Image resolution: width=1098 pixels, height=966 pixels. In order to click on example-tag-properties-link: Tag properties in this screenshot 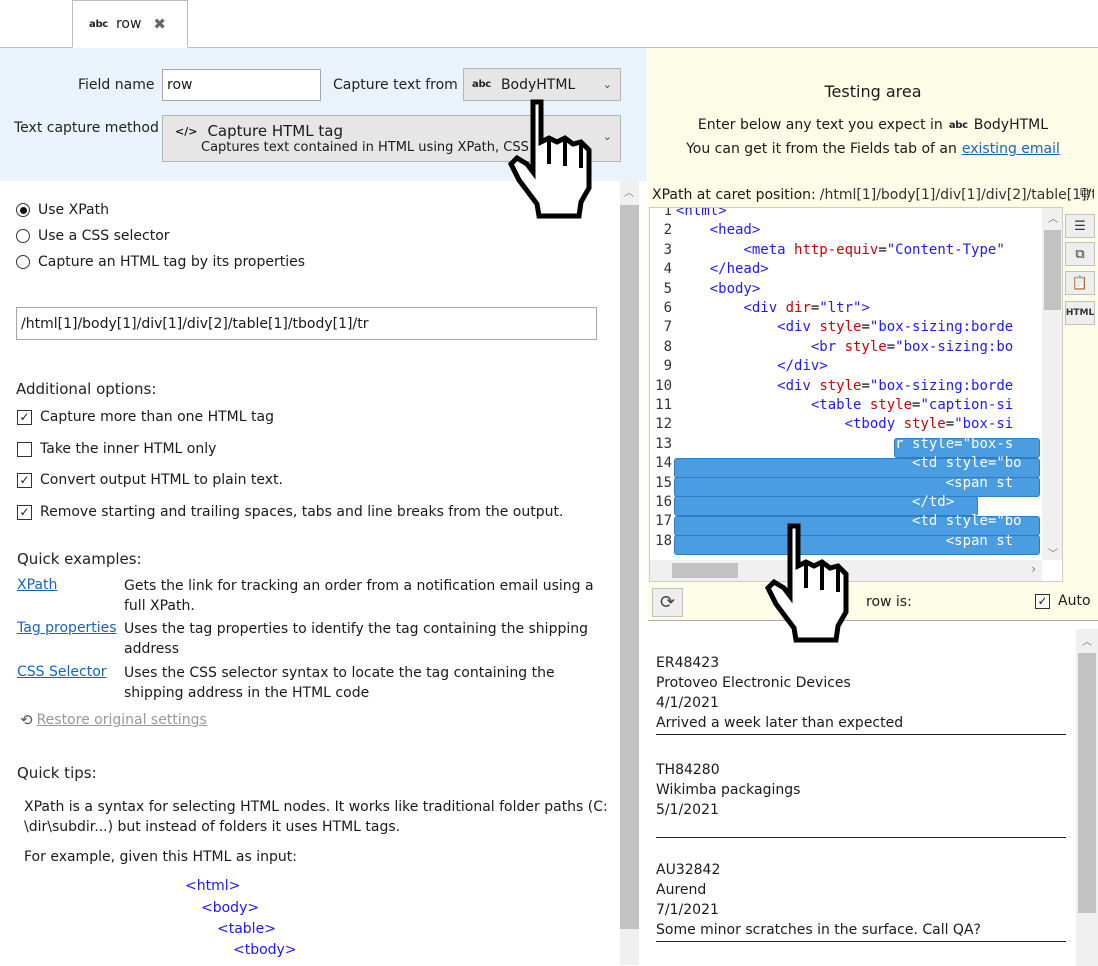, I will do `click(67, 628)`.